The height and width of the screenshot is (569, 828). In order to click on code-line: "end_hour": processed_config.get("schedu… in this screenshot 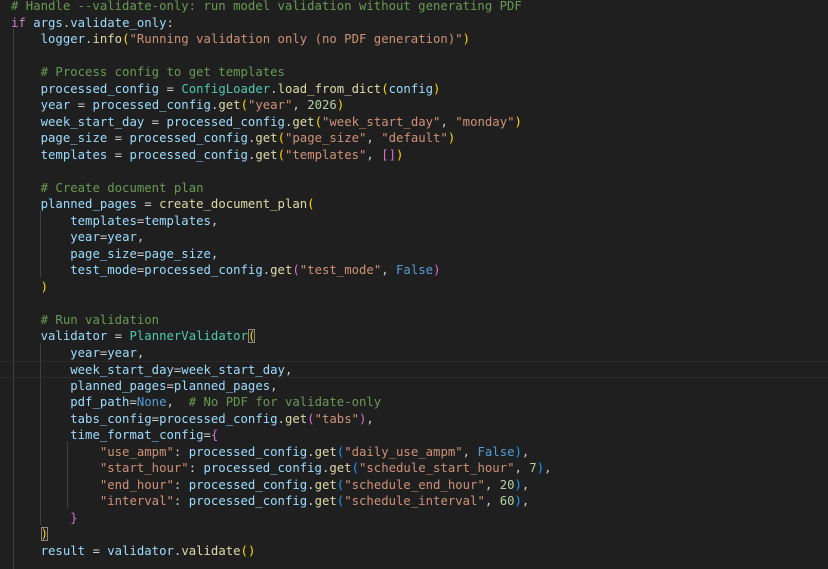, I will do `click(414, 485)`.